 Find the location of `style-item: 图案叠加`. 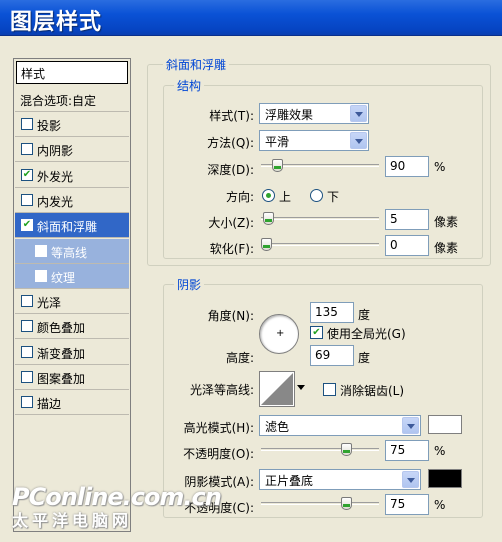

style-item: 图案叠加 is located at coordinates (72, 377).